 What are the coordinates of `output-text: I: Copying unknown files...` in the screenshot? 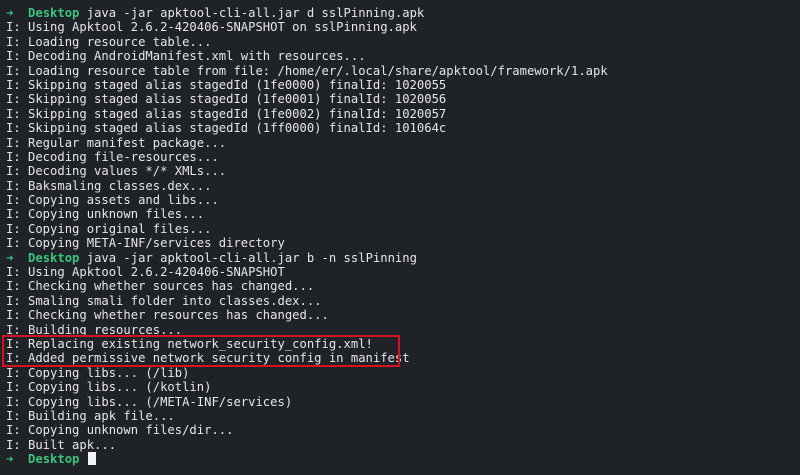 It's located at (105, 214).